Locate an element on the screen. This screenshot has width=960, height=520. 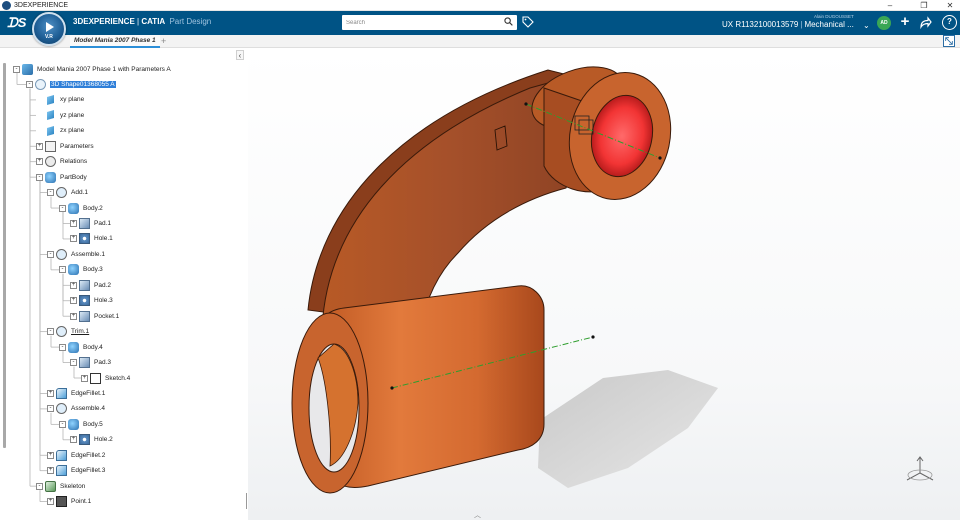
boolean-icon is located at coordinates (61, 409).